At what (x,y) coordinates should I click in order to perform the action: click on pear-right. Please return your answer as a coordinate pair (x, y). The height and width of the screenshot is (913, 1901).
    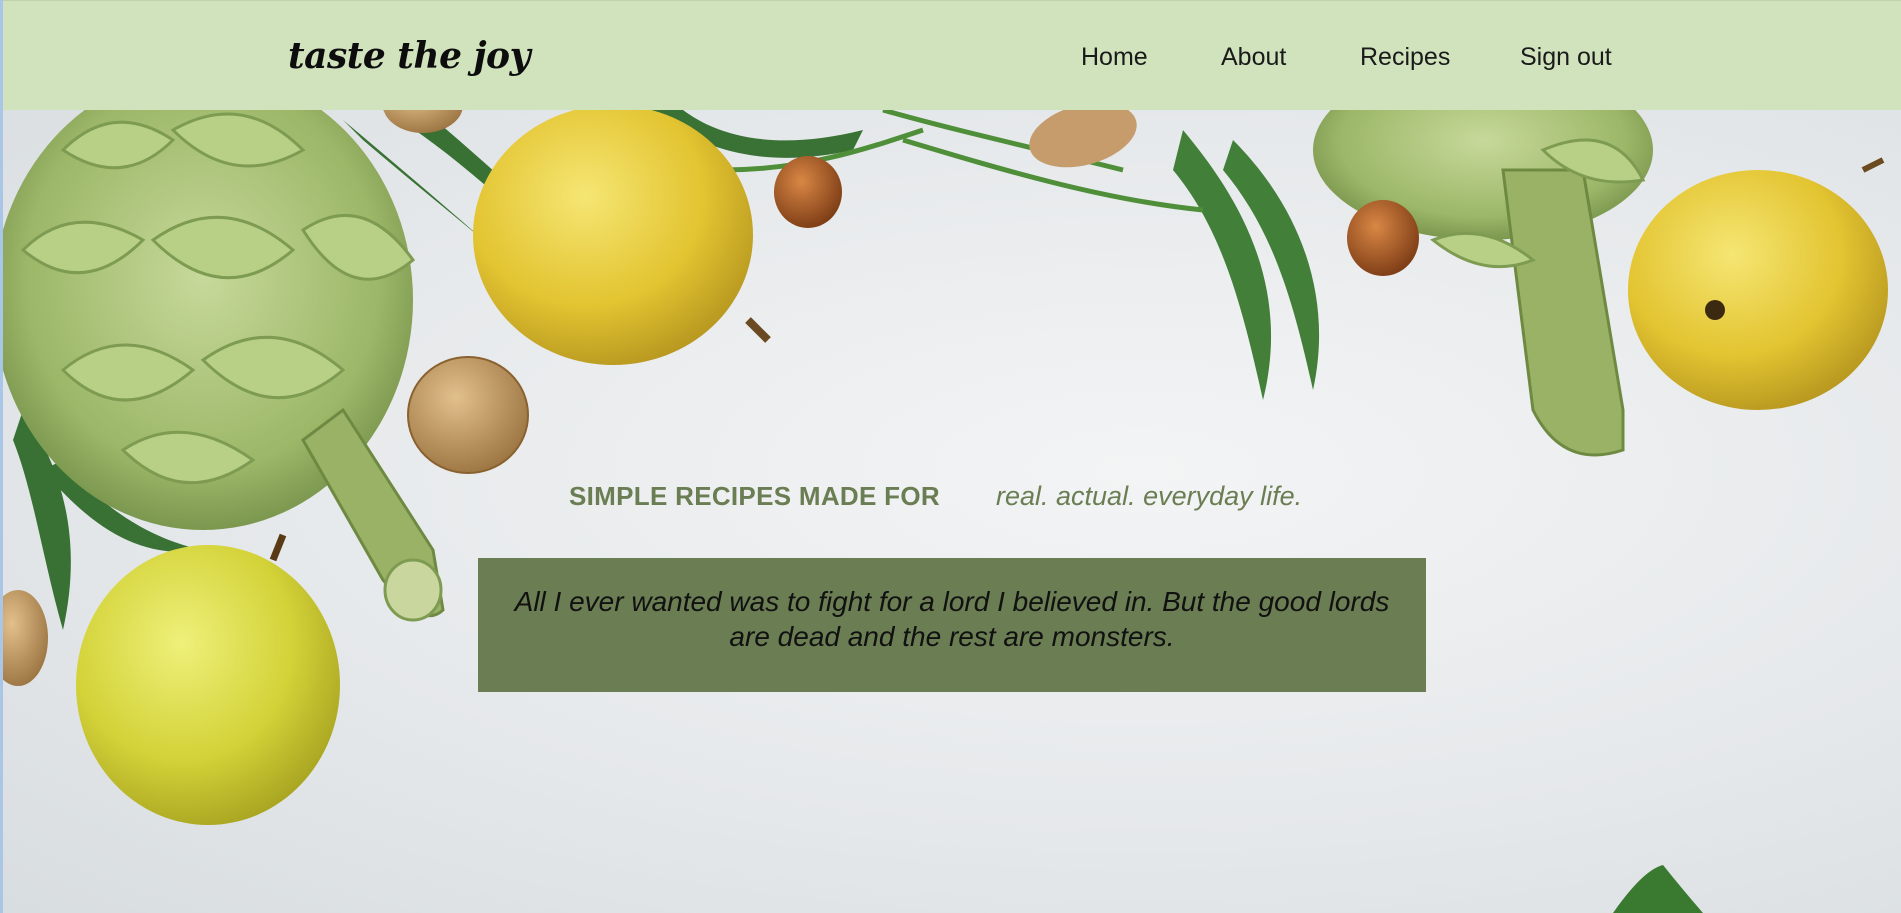
    Looking at the image, I should click on (1758, 283).